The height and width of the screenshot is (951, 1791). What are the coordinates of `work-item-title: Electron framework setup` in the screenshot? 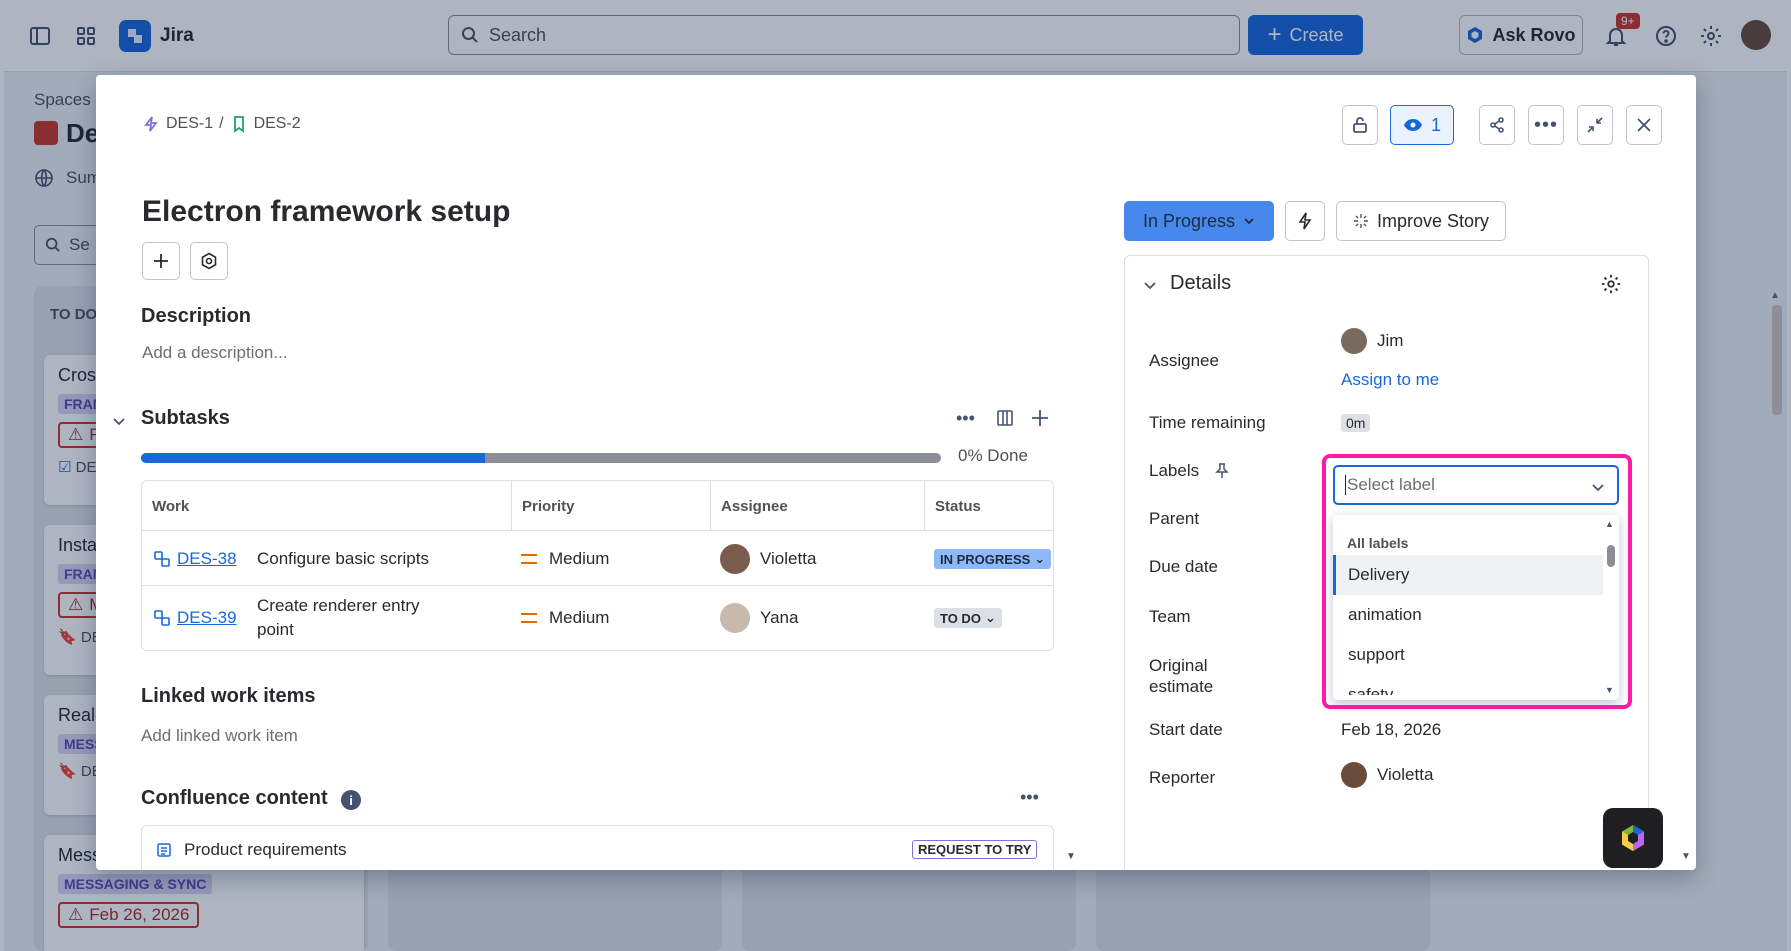 It's located at (326, 212).